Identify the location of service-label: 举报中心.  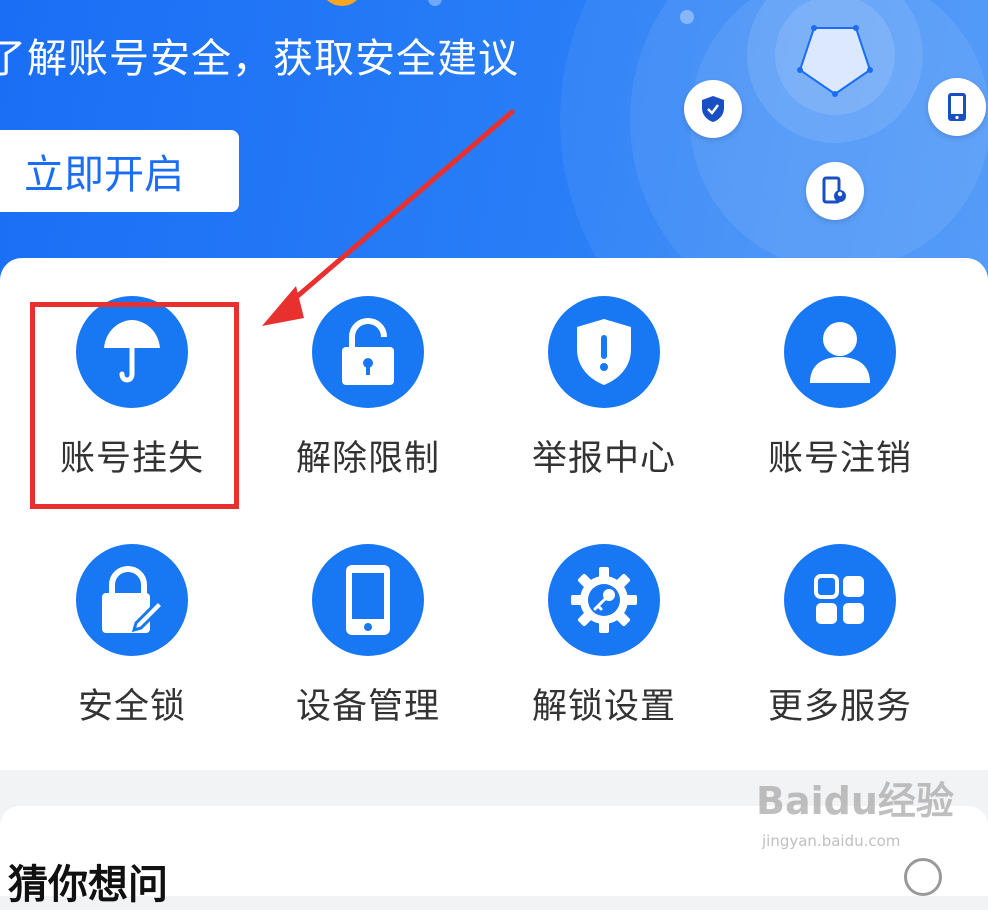
(603, 459).